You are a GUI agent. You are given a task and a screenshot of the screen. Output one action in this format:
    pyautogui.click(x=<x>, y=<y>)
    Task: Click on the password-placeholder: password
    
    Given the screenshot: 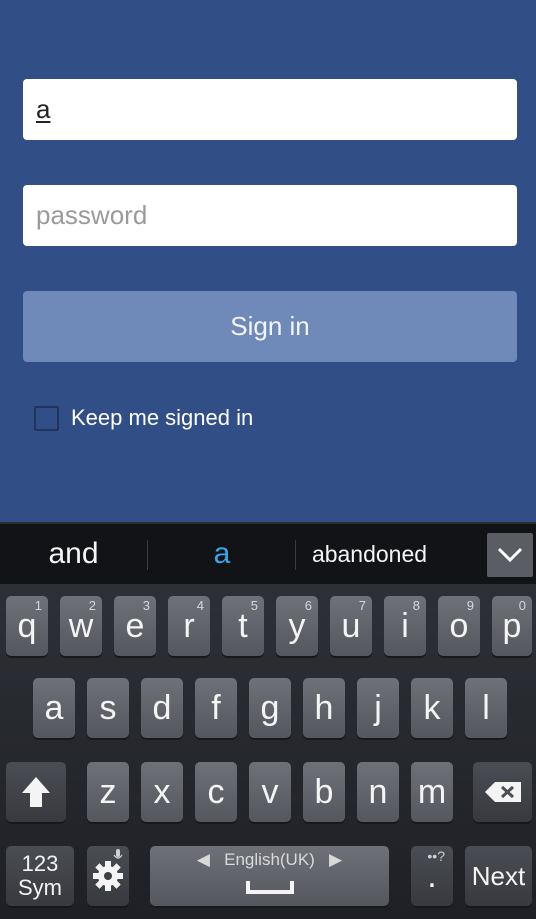 What is the action you would take?
    pyautogui.click(x=92, y=215)
    